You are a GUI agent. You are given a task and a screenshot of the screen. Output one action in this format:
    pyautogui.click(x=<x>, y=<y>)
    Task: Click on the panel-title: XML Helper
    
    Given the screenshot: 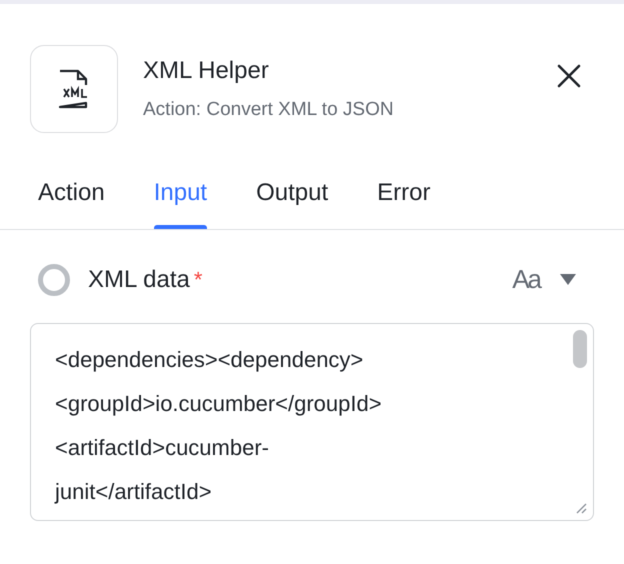 What is the action you would take?
    pyautogui.click(x=206, y=71)
    